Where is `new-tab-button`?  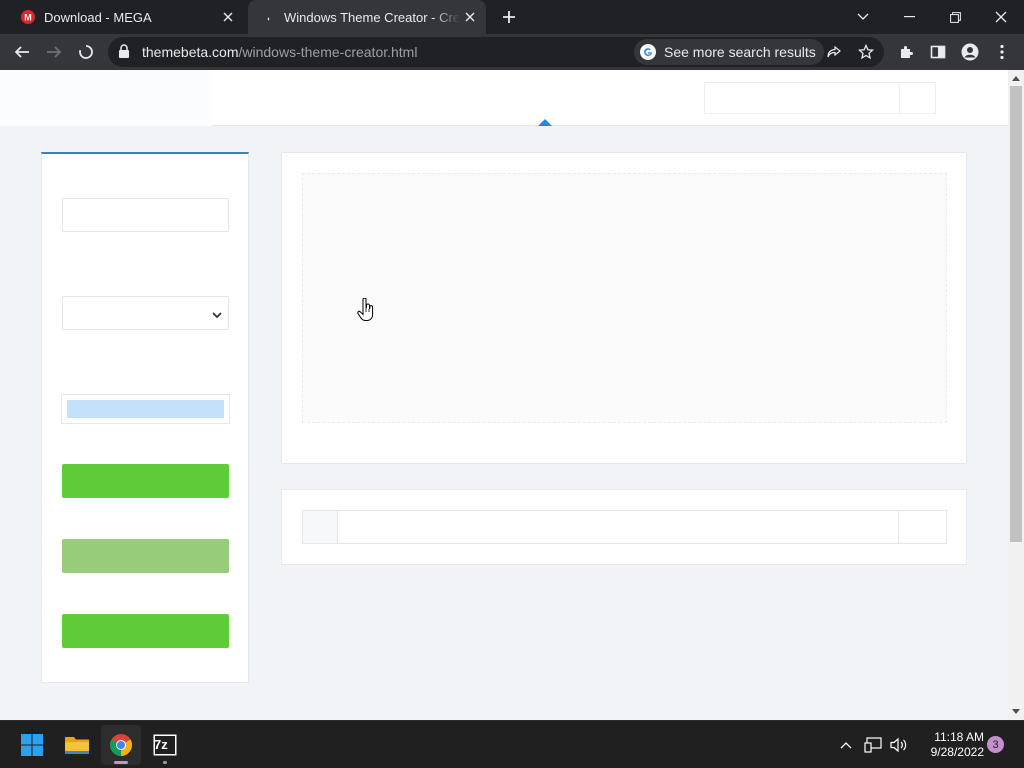 new-tab-button is located at coordinates (509, 17).